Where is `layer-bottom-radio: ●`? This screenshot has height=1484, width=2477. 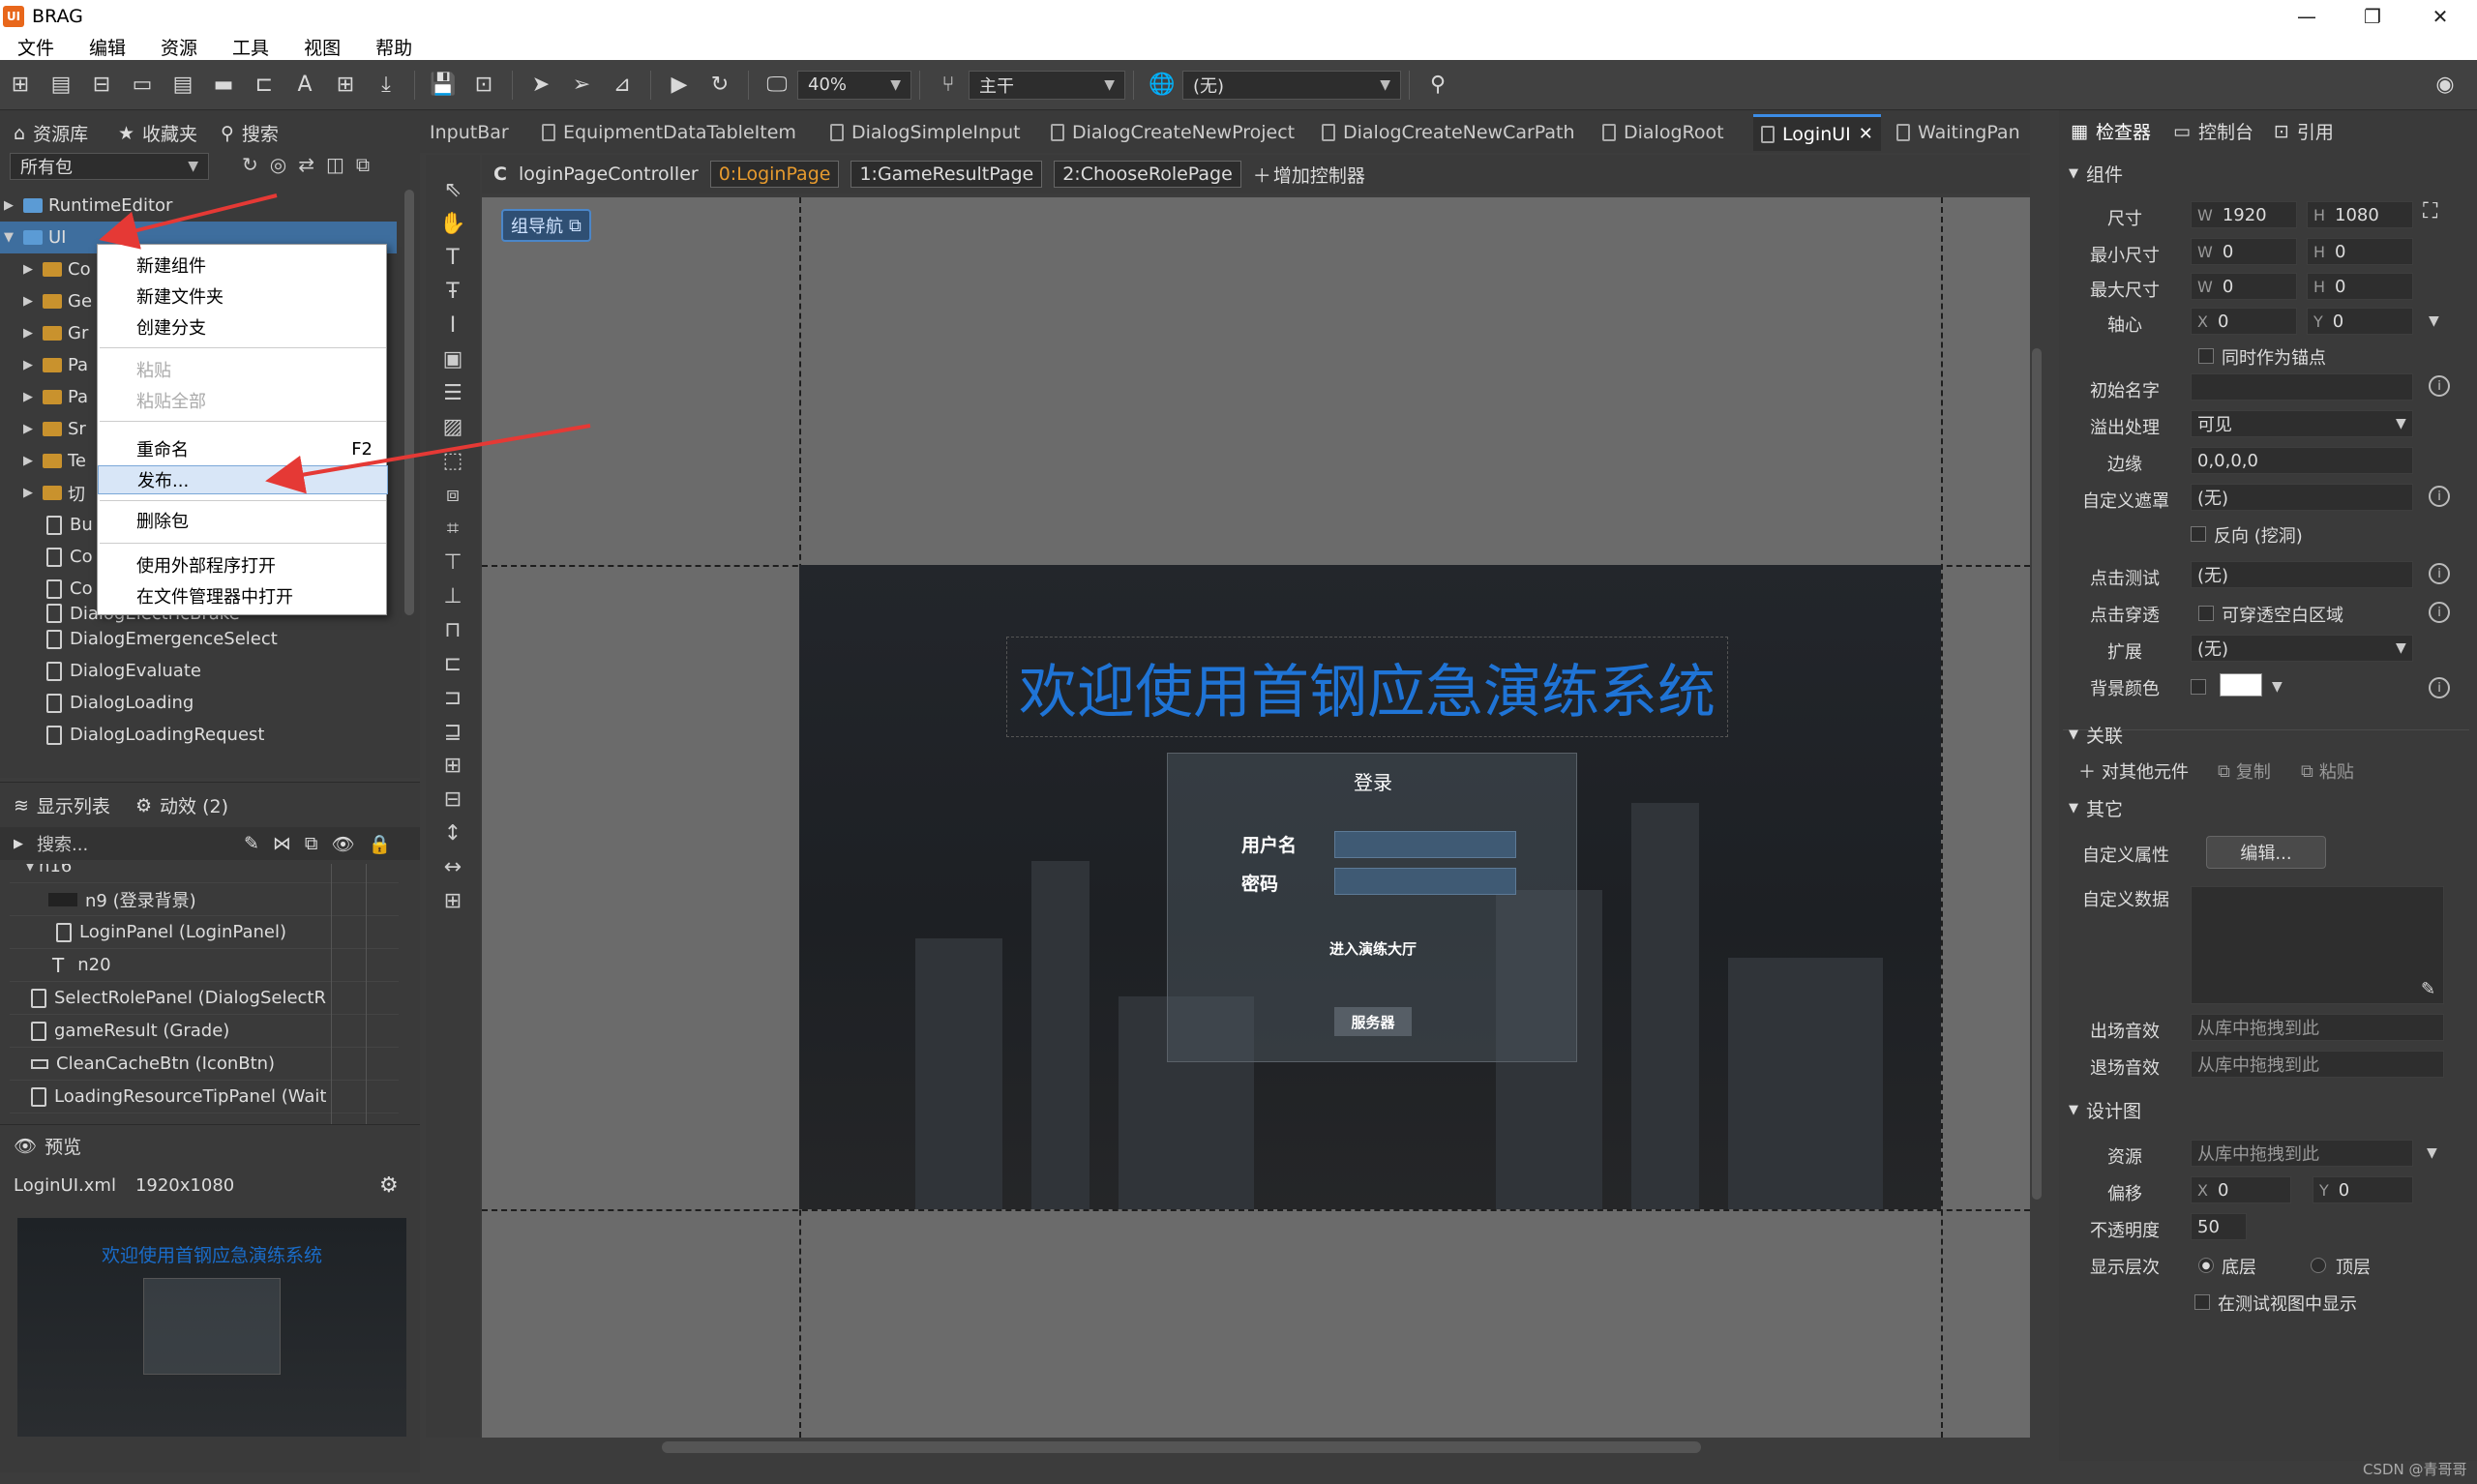 layer-bottom-radio: ● is located at coordinates (2206, 1265).